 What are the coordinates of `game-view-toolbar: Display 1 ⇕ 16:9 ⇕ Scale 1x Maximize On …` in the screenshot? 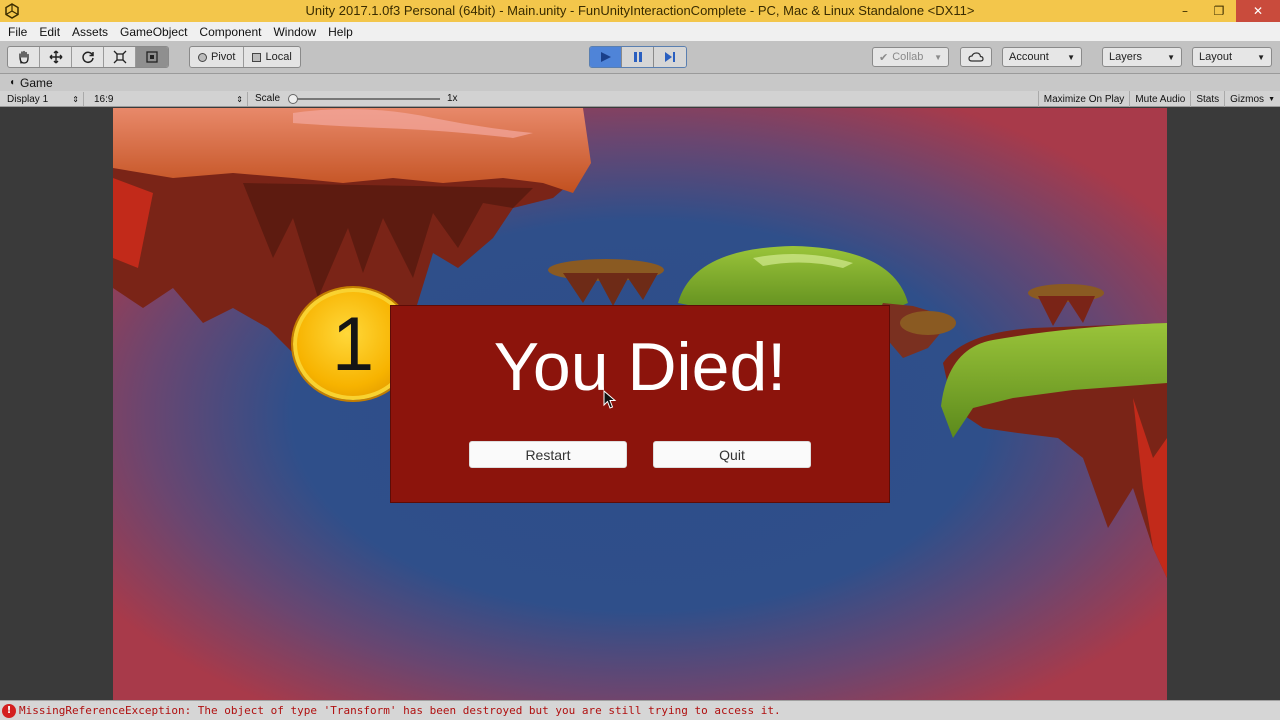 It's located at (640, 99).